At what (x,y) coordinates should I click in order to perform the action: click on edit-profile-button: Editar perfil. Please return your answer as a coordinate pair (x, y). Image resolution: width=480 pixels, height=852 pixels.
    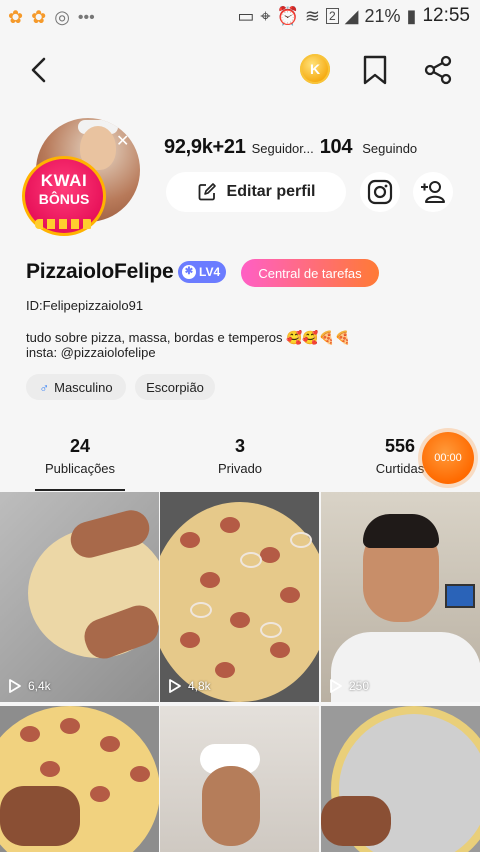
    Looking at the image, I should click on (256, 192).